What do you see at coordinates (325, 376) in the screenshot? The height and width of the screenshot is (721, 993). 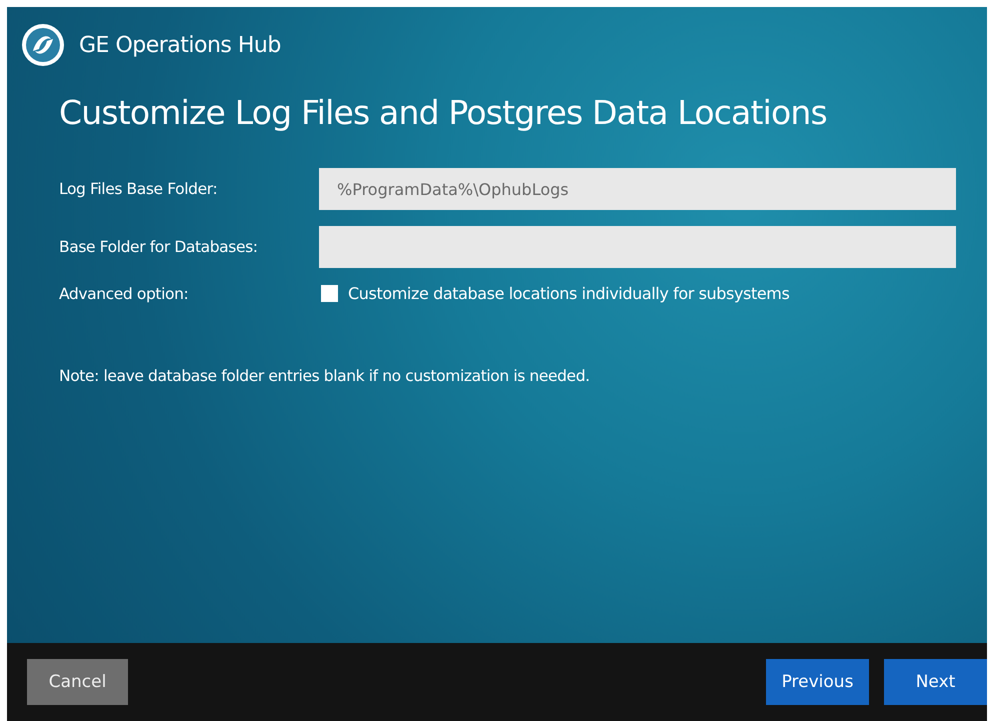 I see `note-text: Note: leave database folder entries blank if no customization is needed.` at bounding box center [325, 376].